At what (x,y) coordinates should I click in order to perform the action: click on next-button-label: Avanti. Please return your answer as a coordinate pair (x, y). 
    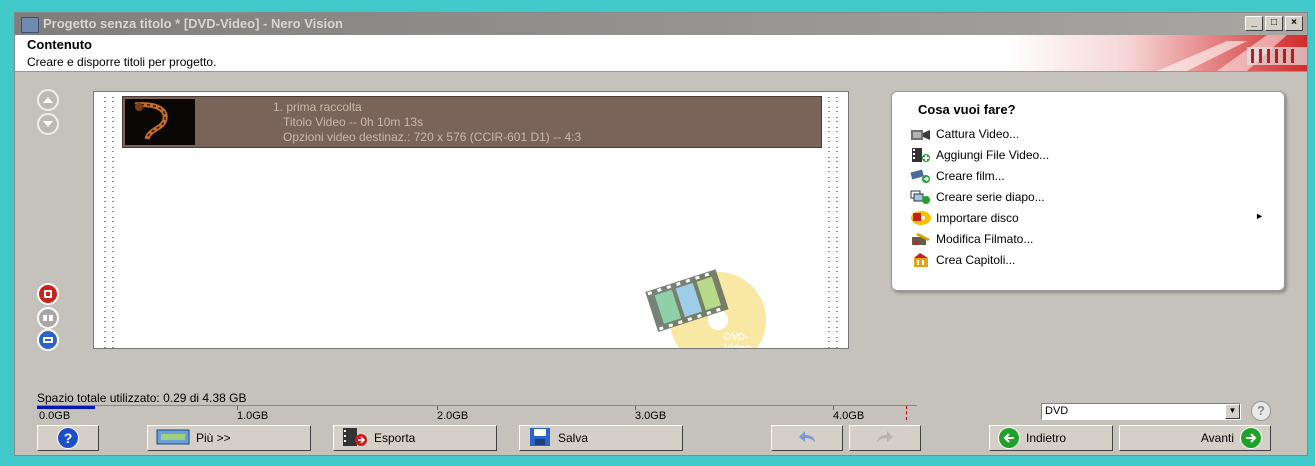
    Looking at the image, I should click on (1217, 438).